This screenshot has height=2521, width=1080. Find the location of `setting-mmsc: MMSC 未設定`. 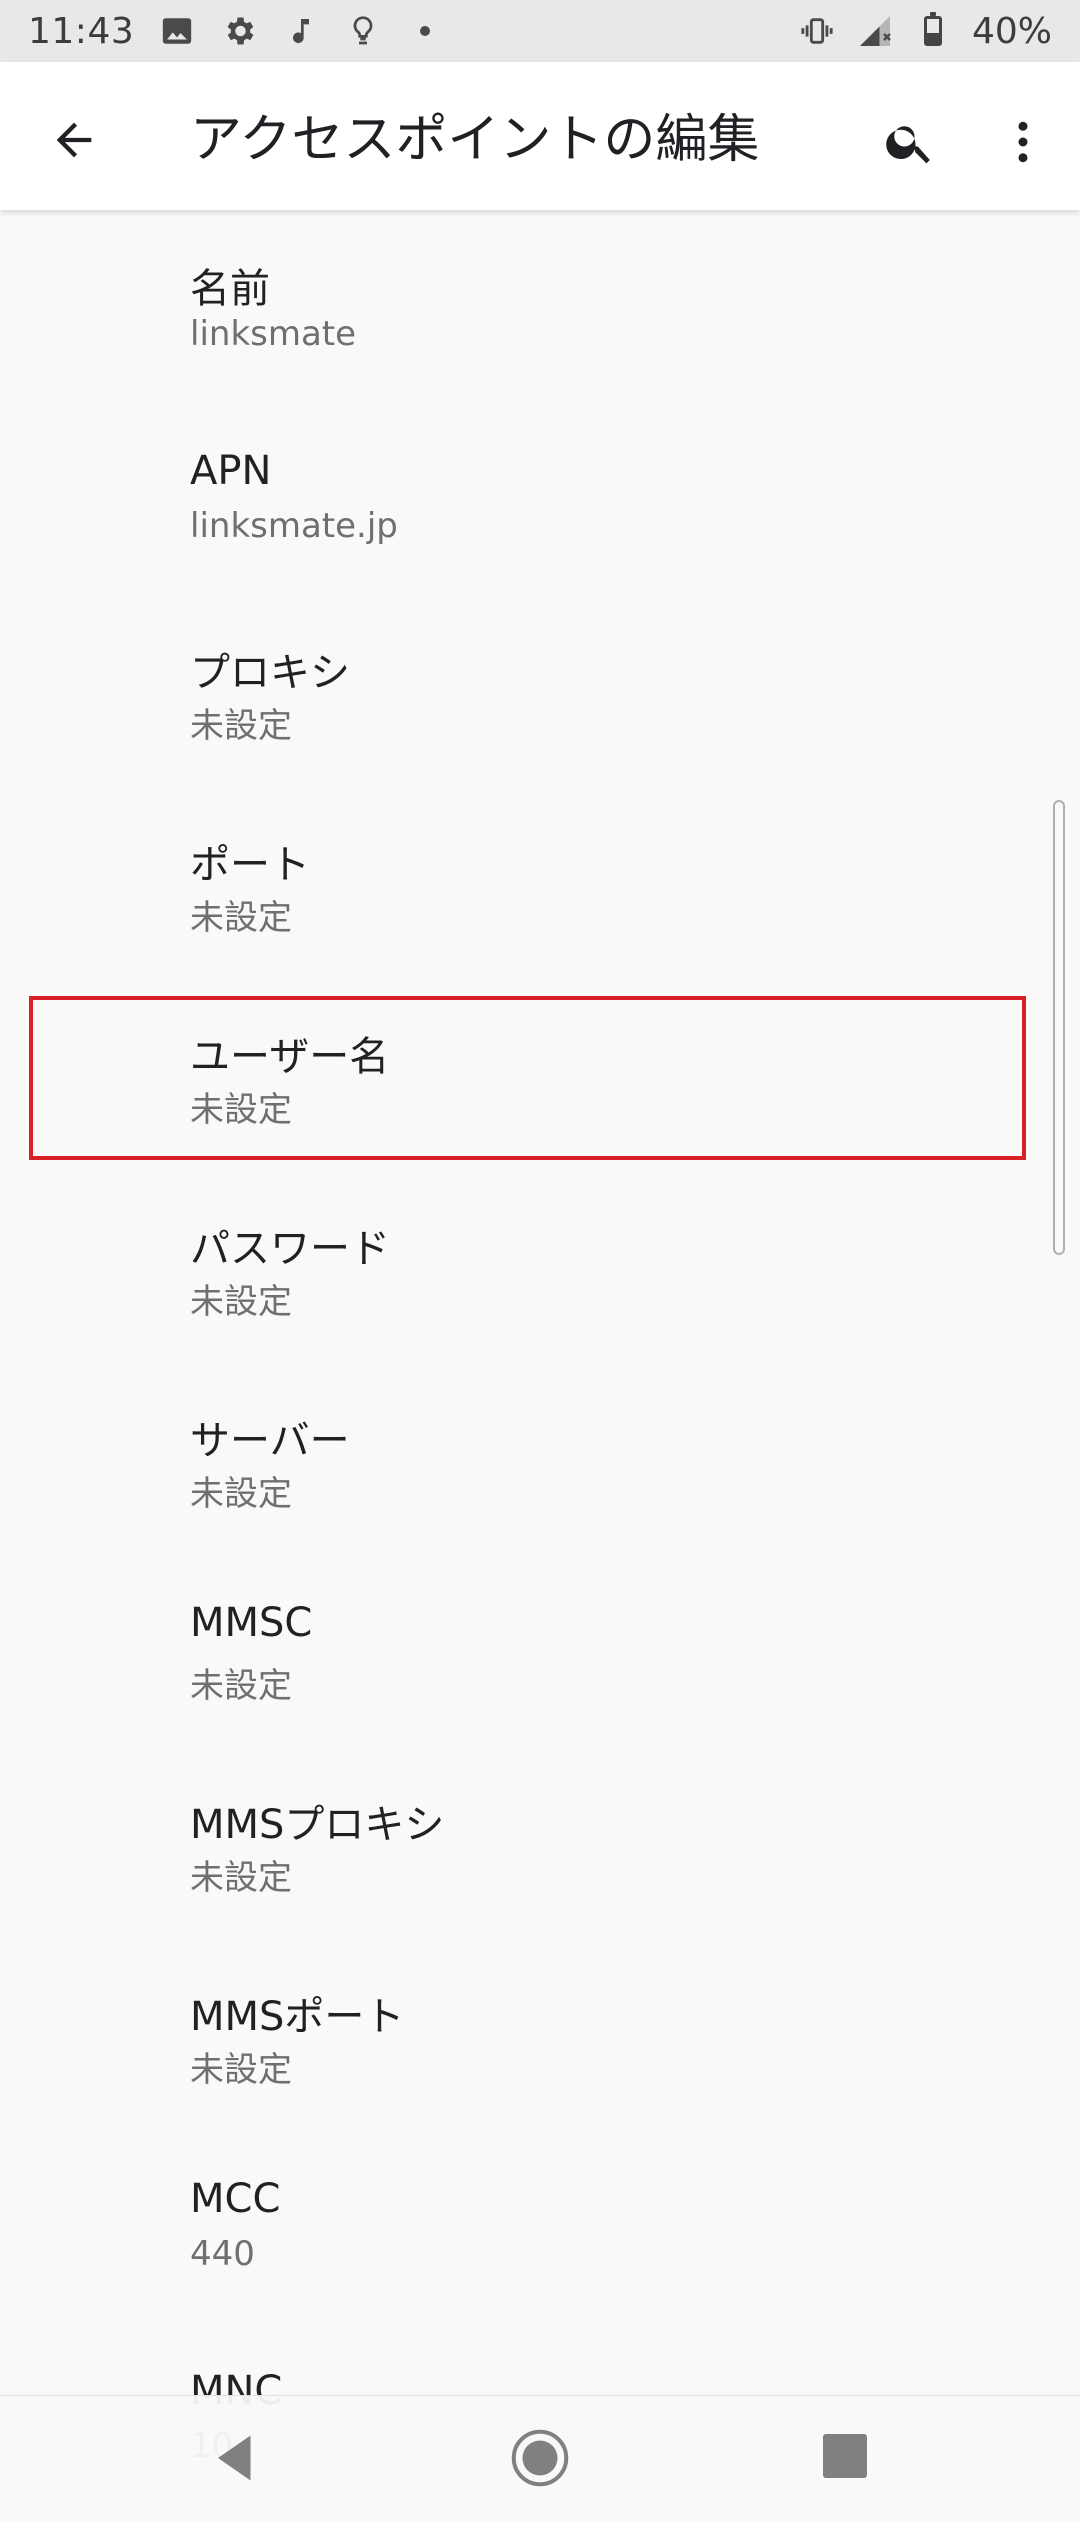

setting-mmsc: MMSC 未設定 is located at coordinates (540, 1650).